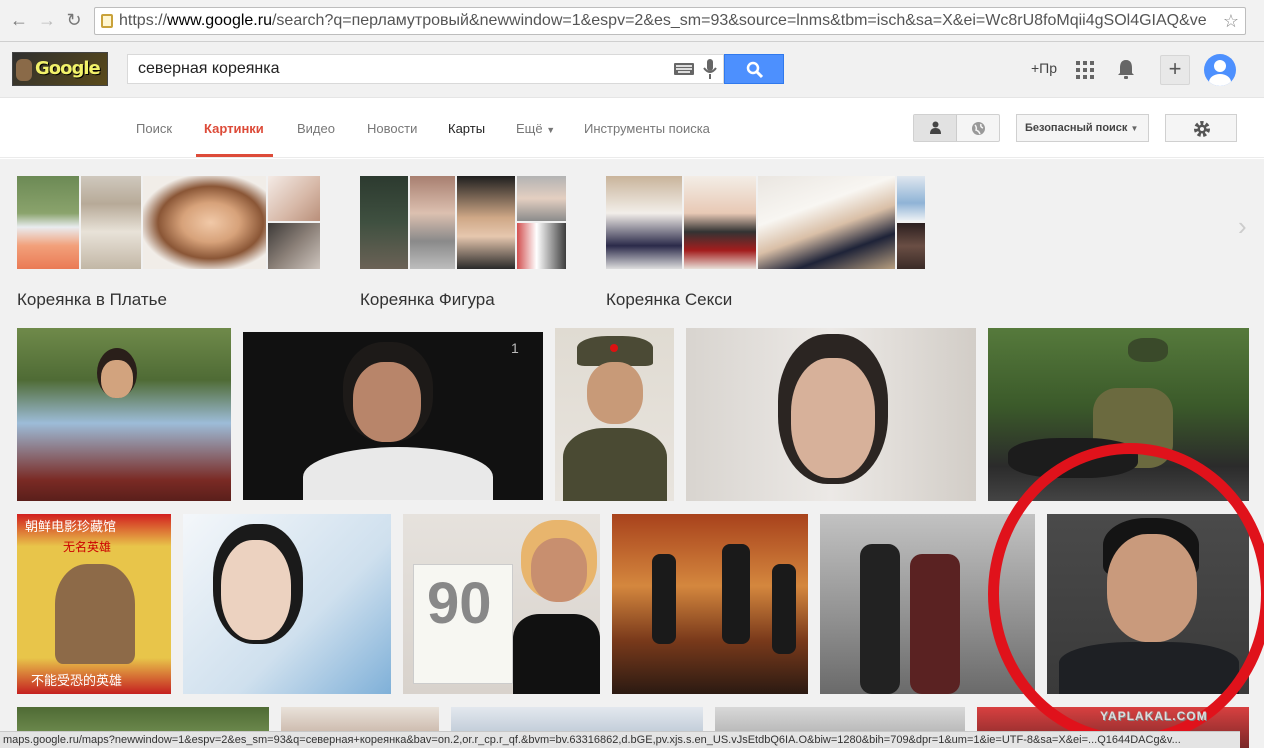 Image resolution: width=1264 pixels, height=748 pixels. I want to click on google-doodle-logo: Google, so click(60, 69).